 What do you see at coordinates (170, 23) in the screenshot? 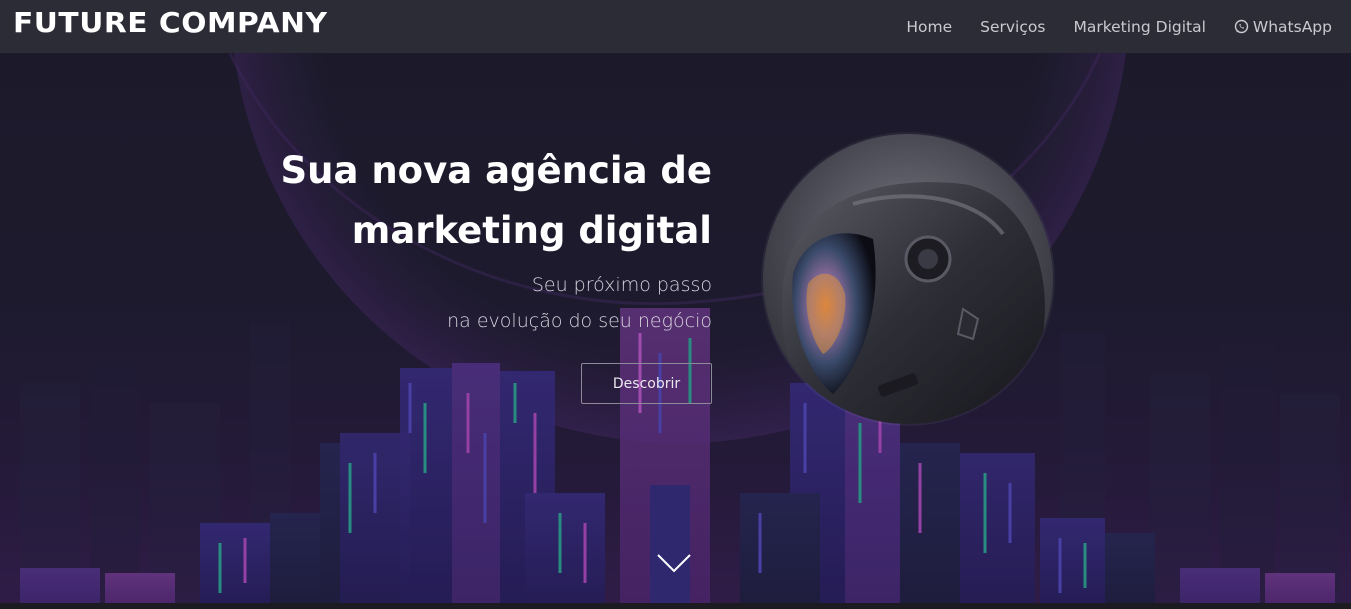
I see `brand-logo: FUTURE COMPANY` at bounding box center [170, 23].